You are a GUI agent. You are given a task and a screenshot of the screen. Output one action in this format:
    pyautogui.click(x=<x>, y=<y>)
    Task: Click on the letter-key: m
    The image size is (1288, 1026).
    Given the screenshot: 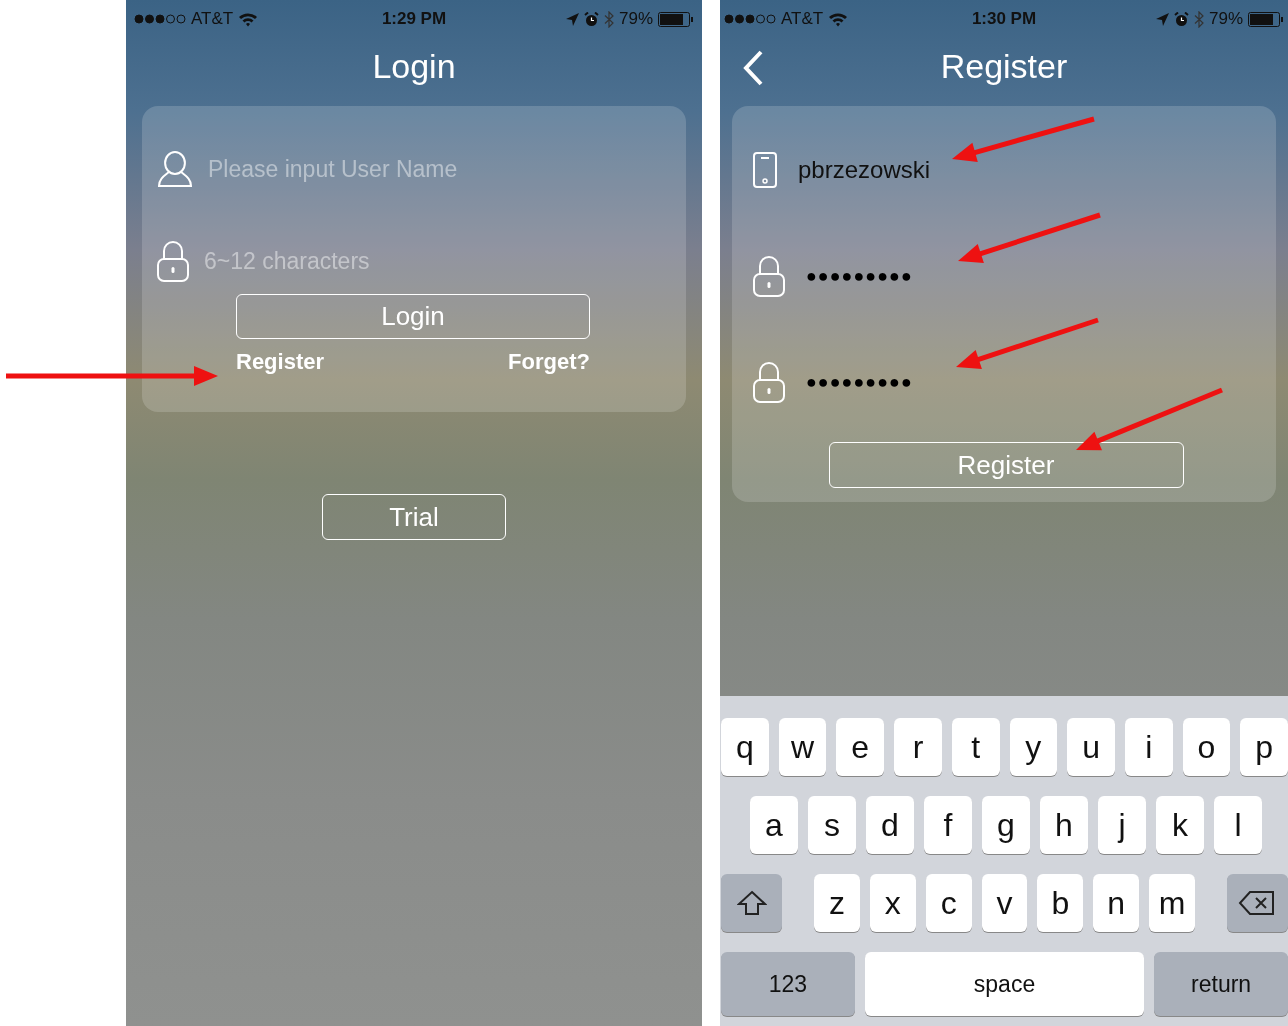 What is the action you would take?
    pyautogui.click(x=1172, y=903)
    